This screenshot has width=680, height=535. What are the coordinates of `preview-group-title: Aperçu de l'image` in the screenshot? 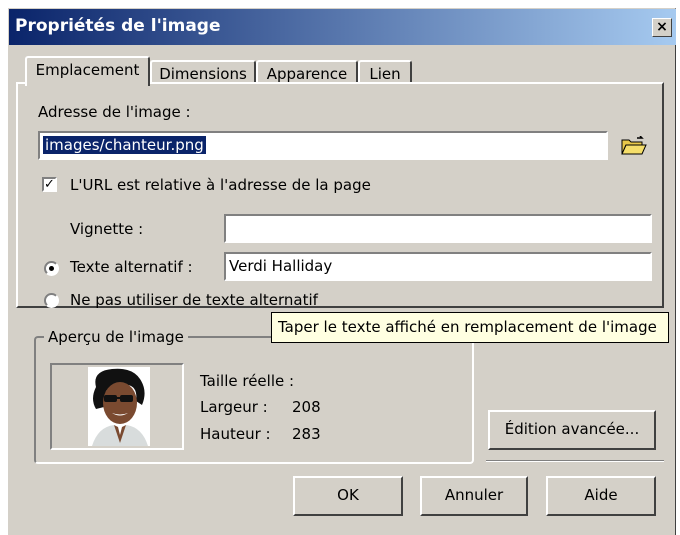 It's located at (116, 337).